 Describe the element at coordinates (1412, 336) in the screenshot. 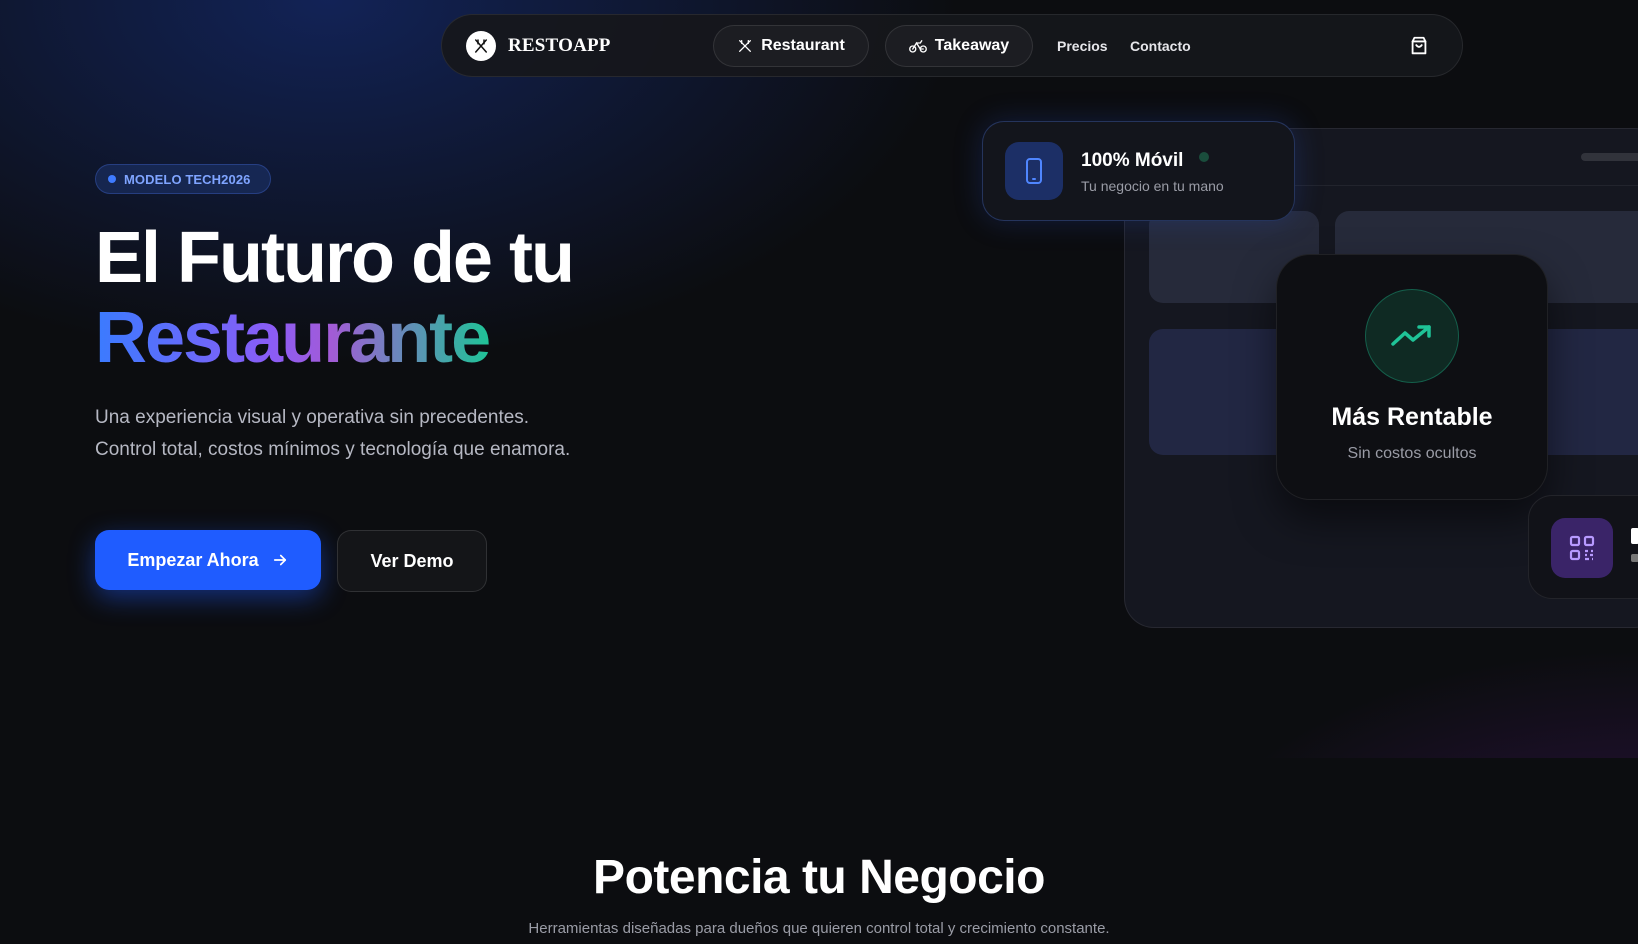

I see `trending-up-icon` at that location.